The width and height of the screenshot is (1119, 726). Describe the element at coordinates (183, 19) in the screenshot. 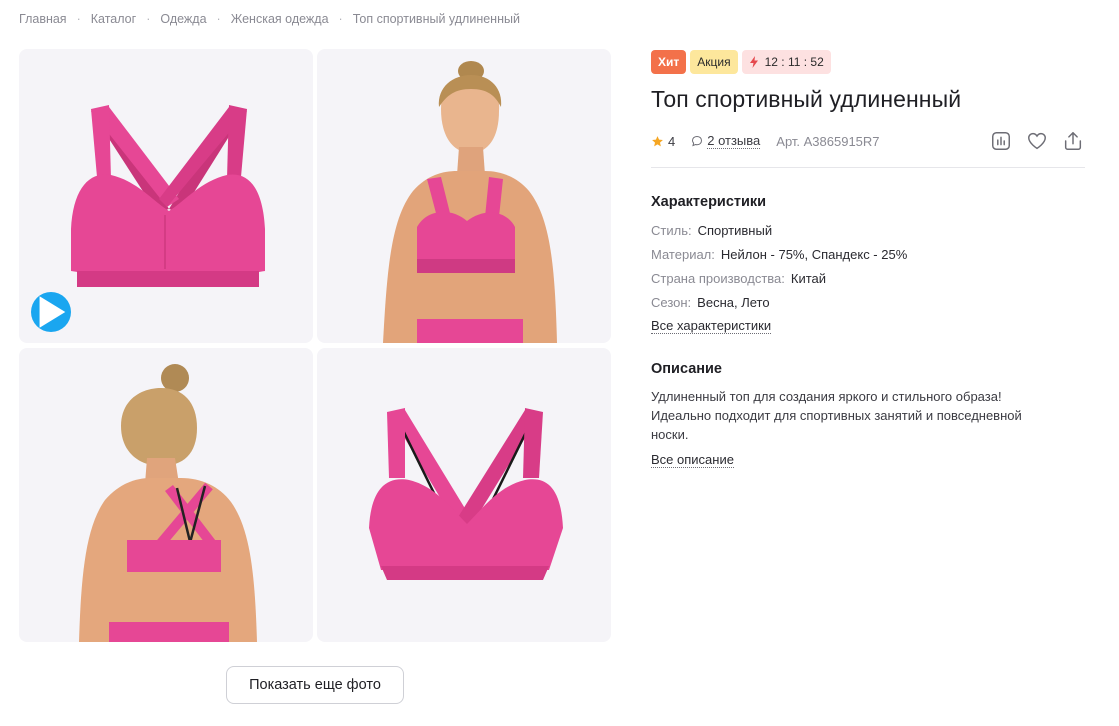

I see `breadcrumb-clothing: Одежда` at that location.